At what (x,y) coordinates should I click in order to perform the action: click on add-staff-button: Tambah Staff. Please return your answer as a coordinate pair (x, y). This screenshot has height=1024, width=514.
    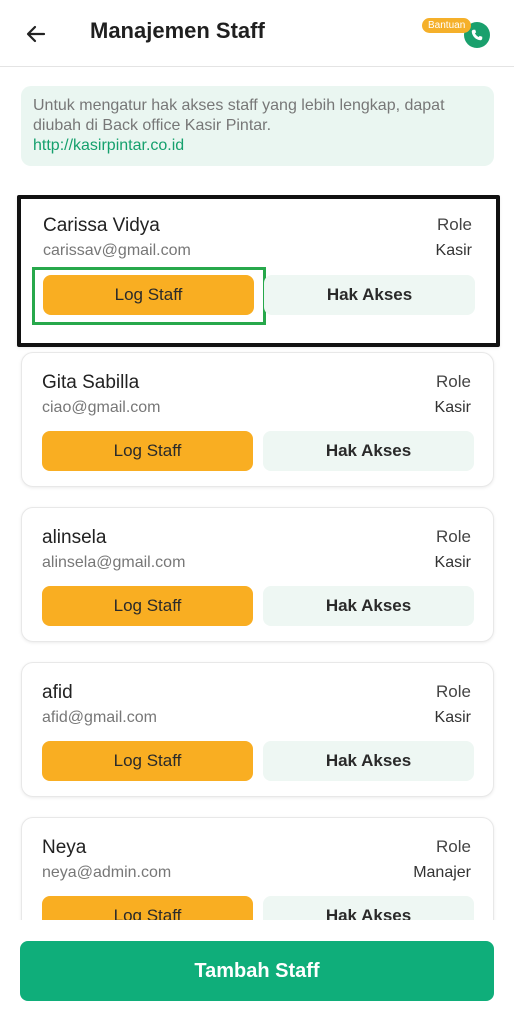
    Looking at the image, I should click on (257, 971).